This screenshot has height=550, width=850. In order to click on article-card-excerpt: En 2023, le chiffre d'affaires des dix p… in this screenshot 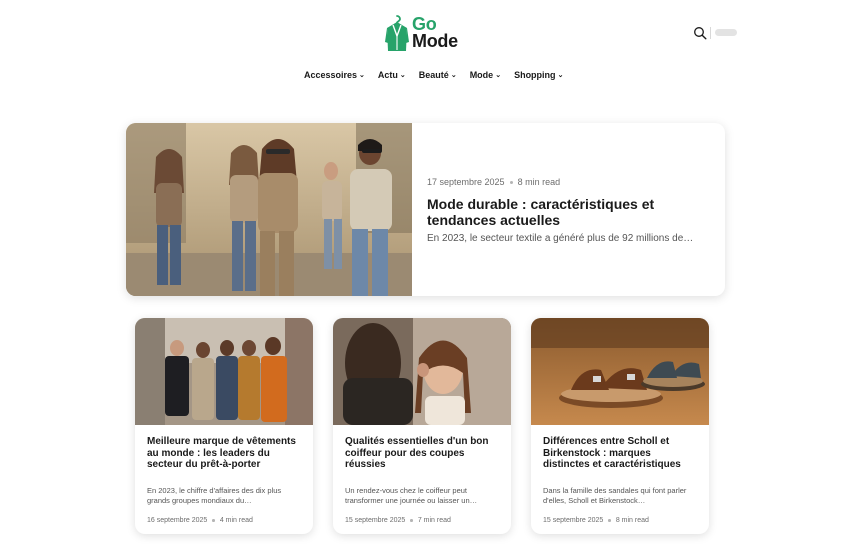, I will do `click(214, 495)`.